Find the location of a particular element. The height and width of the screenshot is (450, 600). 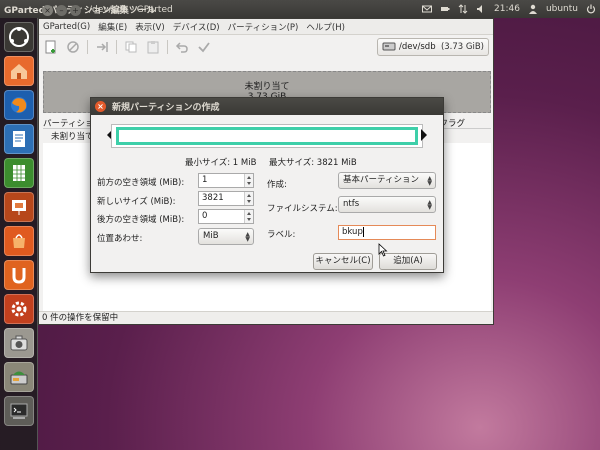

new-size-spin-icon is located at coordinates (248, 198).